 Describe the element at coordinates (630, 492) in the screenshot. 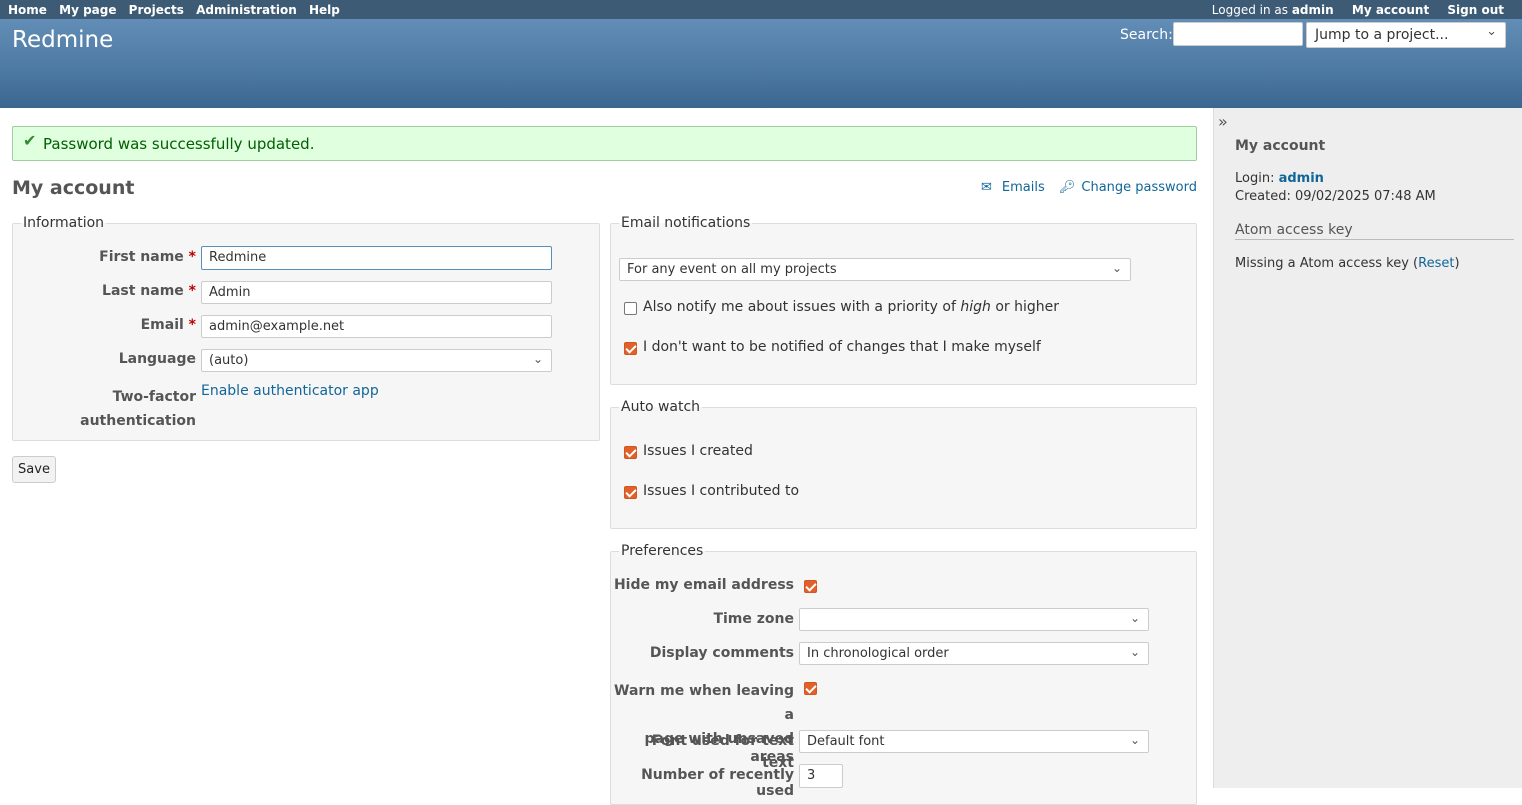

I see `issues-contributed-checkbox` at that location.